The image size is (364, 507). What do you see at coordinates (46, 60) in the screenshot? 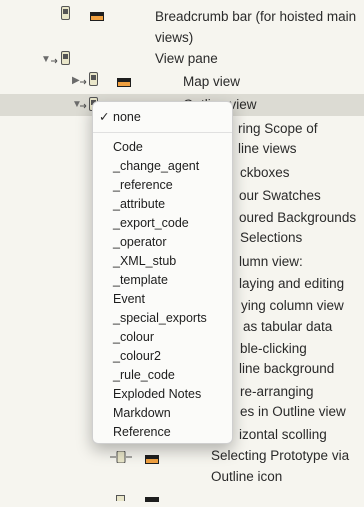
I see `disclosure-triangle-icon: ▼` at bounding box center [46, 60].